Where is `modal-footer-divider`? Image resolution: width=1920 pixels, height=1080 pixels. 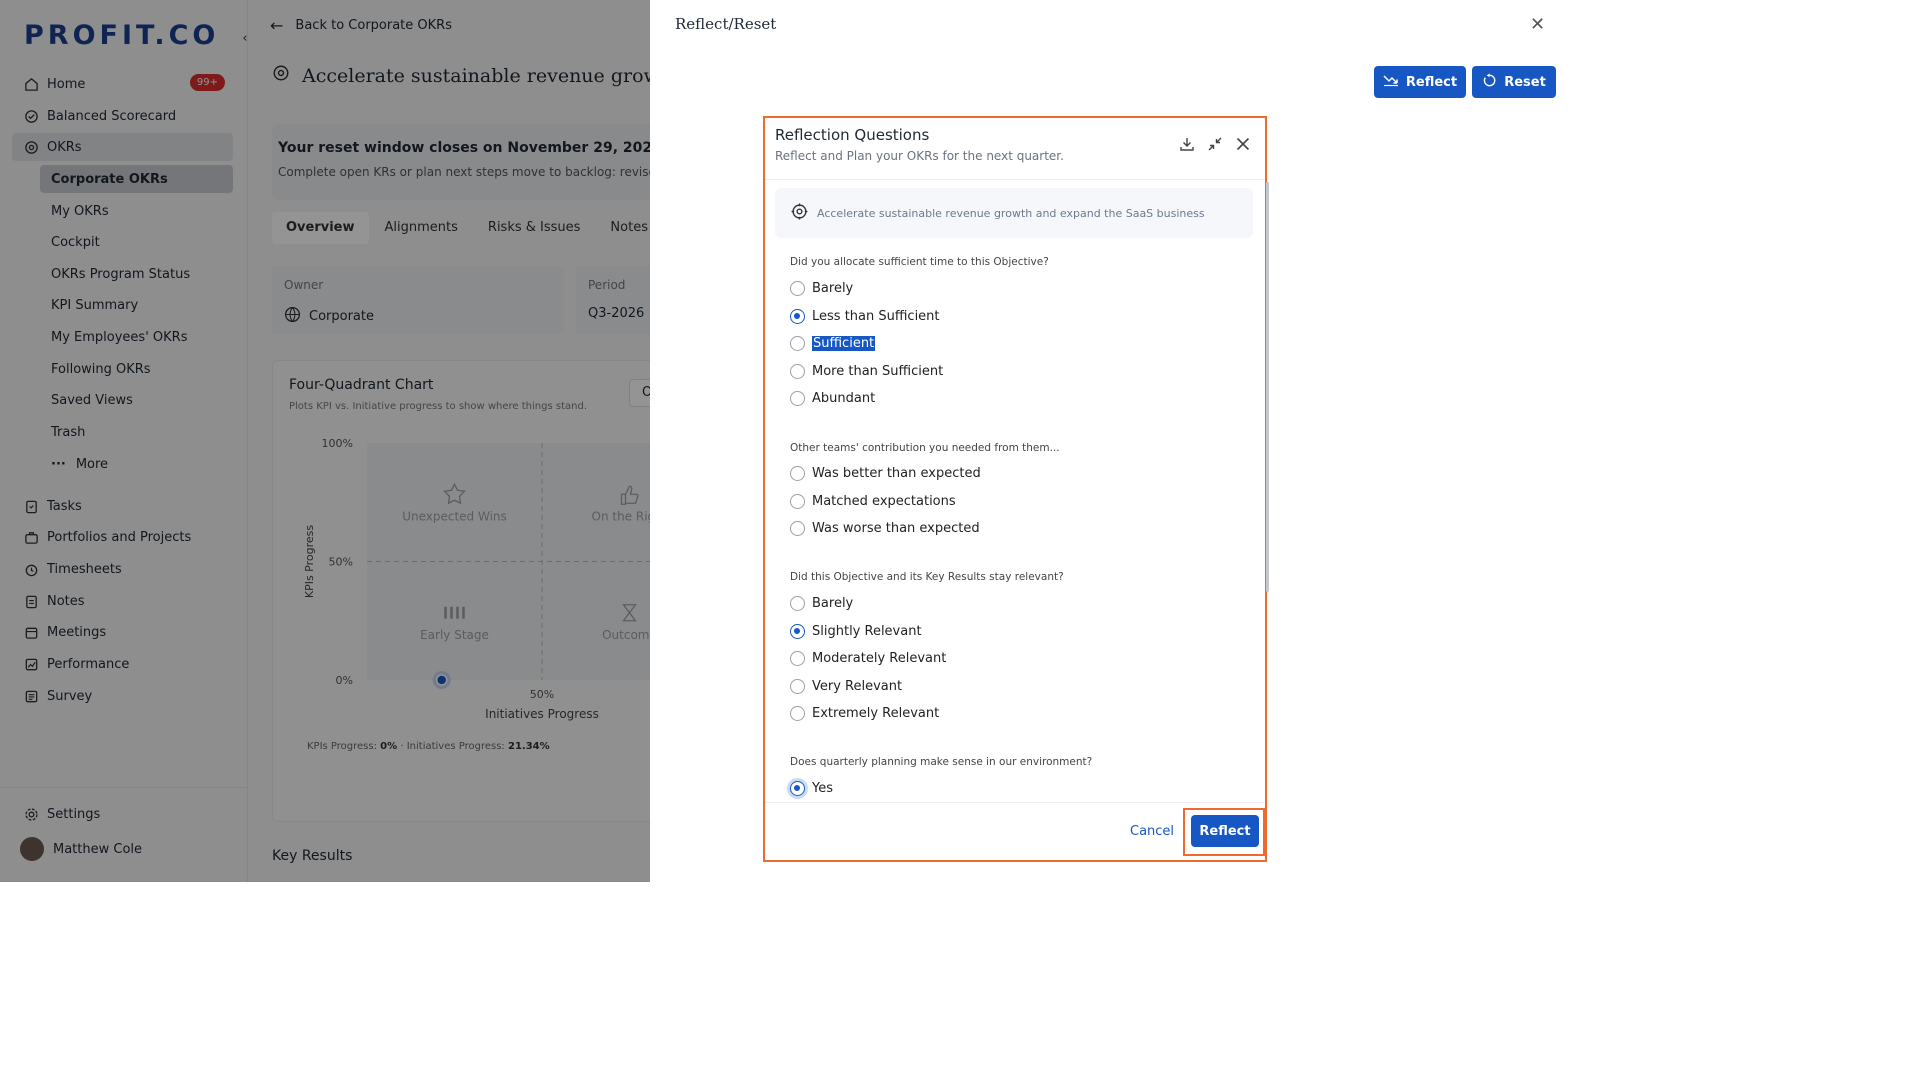
modal-footer-divider is located at coordinates (1015, 802).